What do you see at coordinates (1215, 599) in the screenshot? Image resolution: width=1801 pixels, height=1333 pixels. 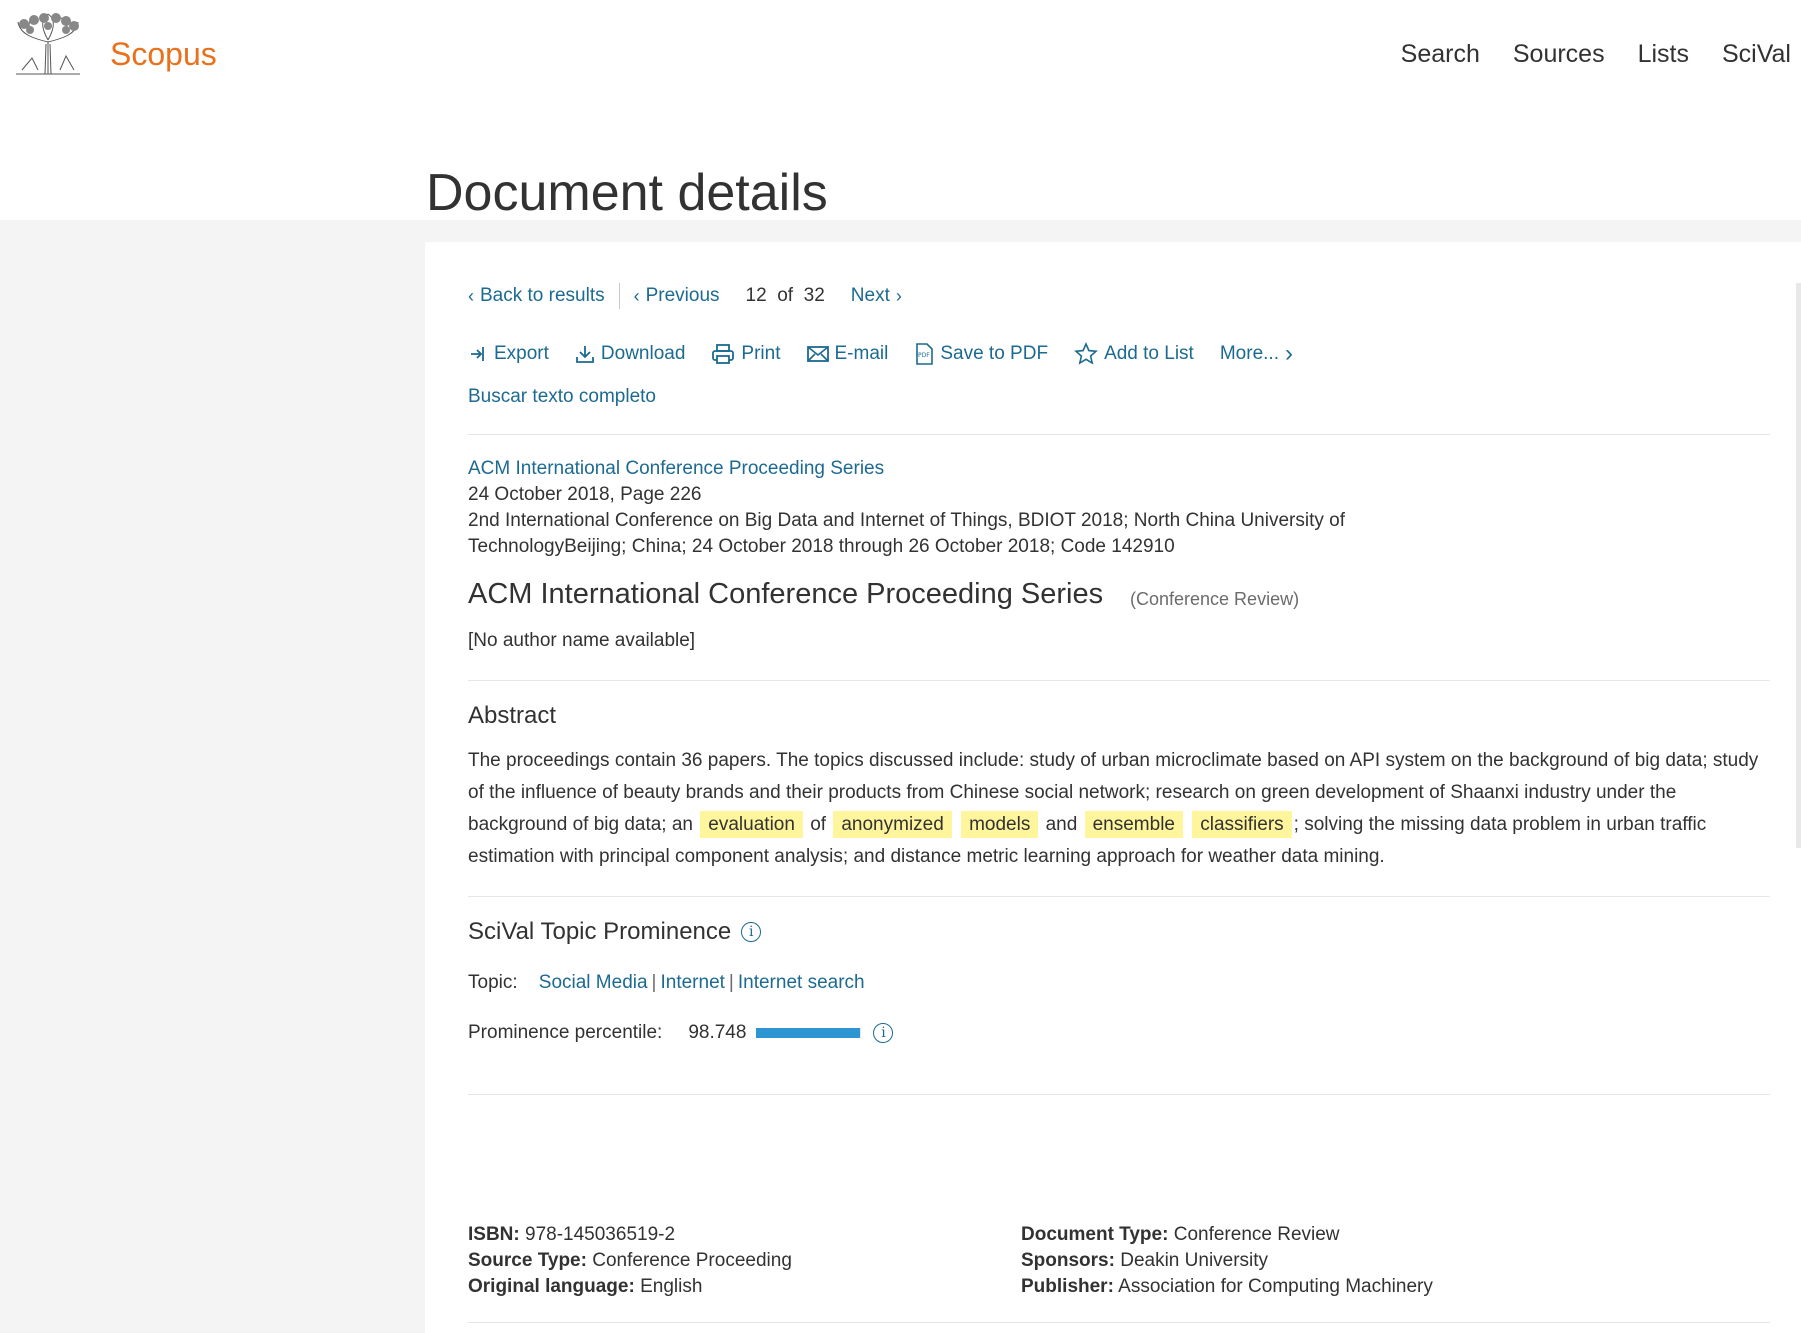 I see `document-type-label: (Conference Review)` at bounding box center [1215, 599].